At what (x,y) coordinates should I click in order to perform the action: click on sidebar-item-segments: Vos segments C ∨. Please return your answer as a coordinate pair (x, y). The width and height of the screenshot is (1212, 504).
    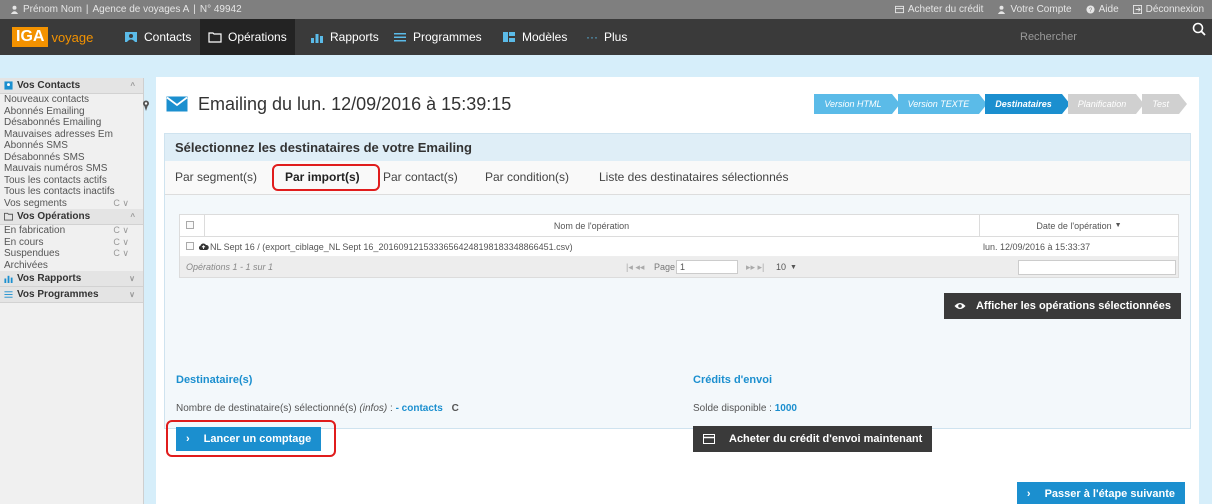
    Looking at the image, I should click on (71, 204).